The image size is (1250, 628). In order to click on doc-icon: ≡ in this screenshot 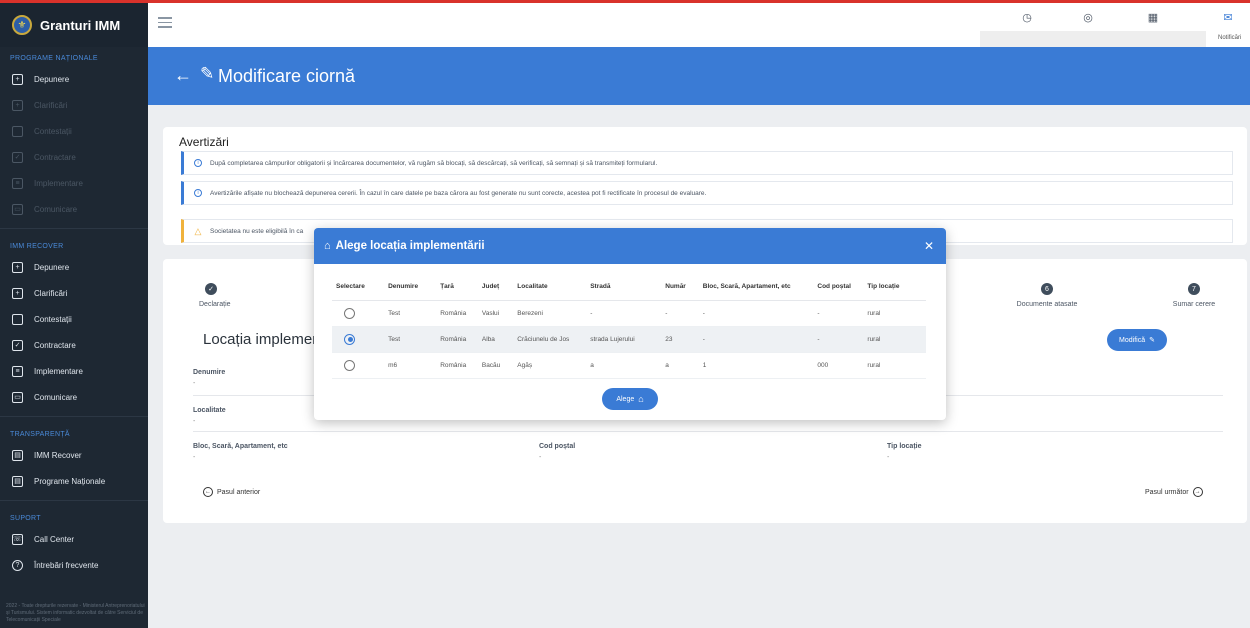, I will do `click(17, 371)`.